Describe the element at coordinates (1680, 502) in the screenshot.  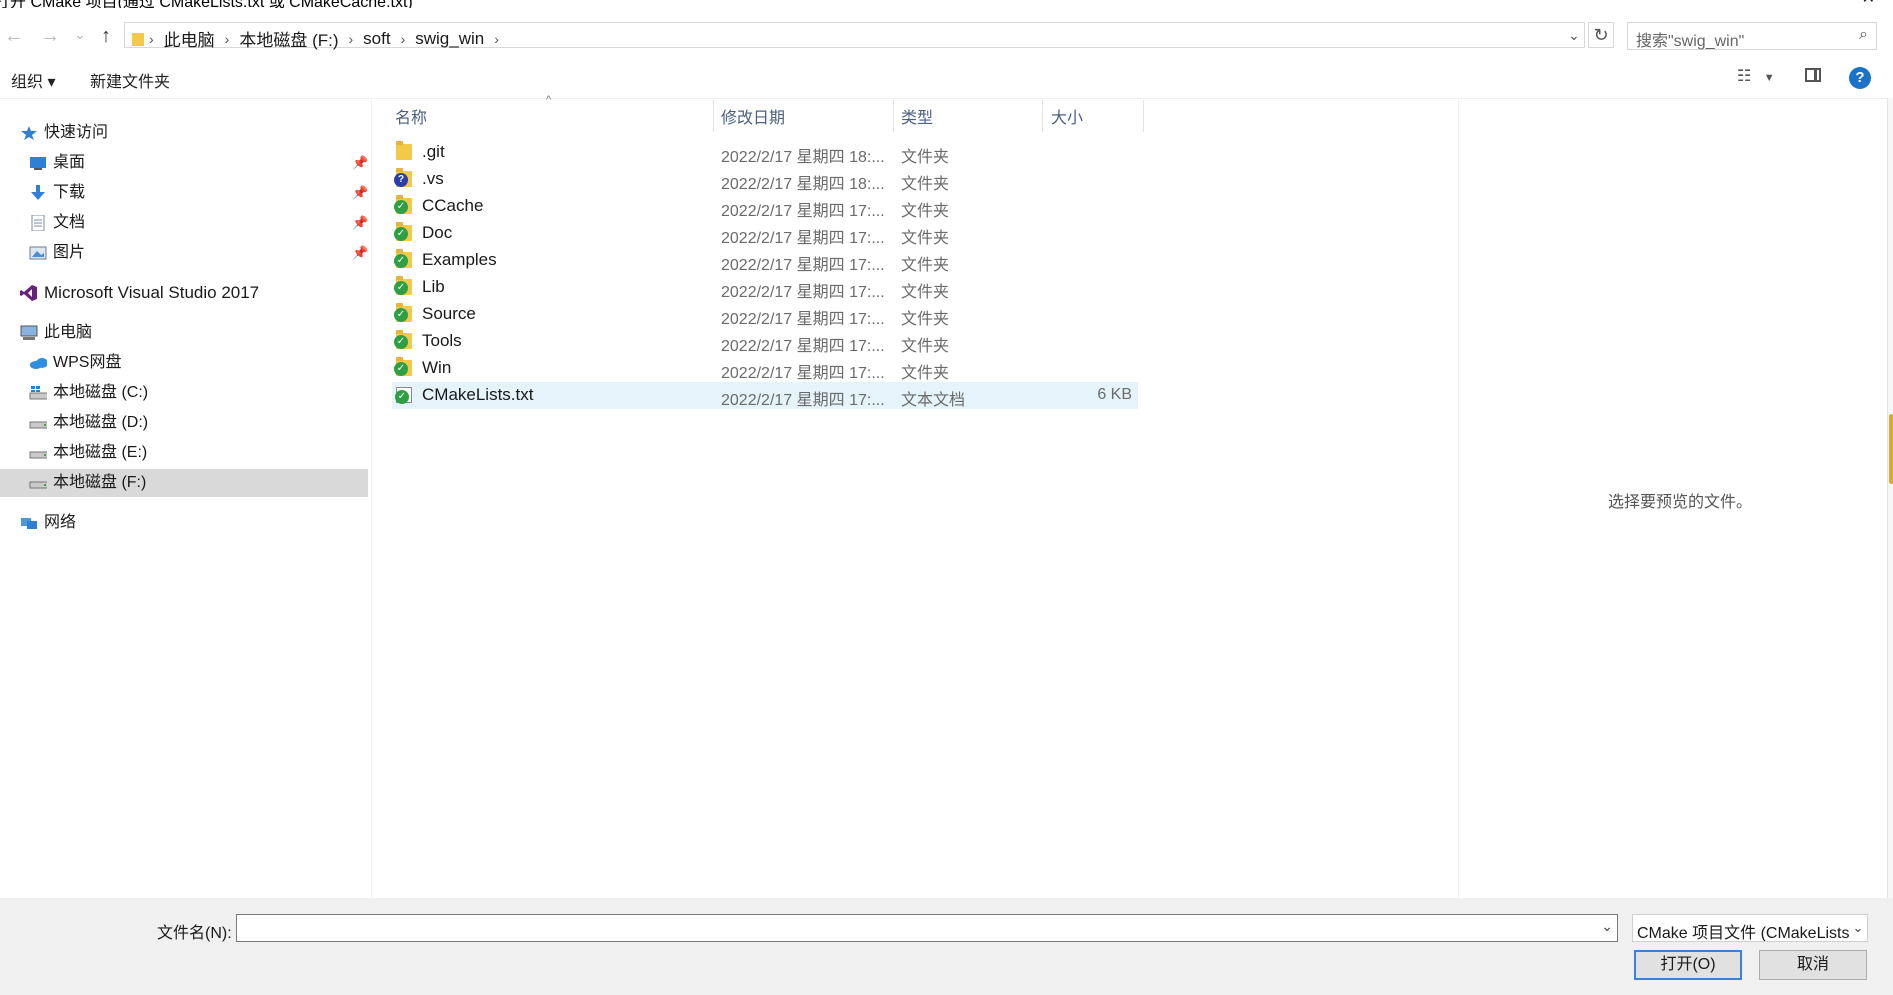
I see `preview-empty-text: 选择要预览的文件。` at that location.